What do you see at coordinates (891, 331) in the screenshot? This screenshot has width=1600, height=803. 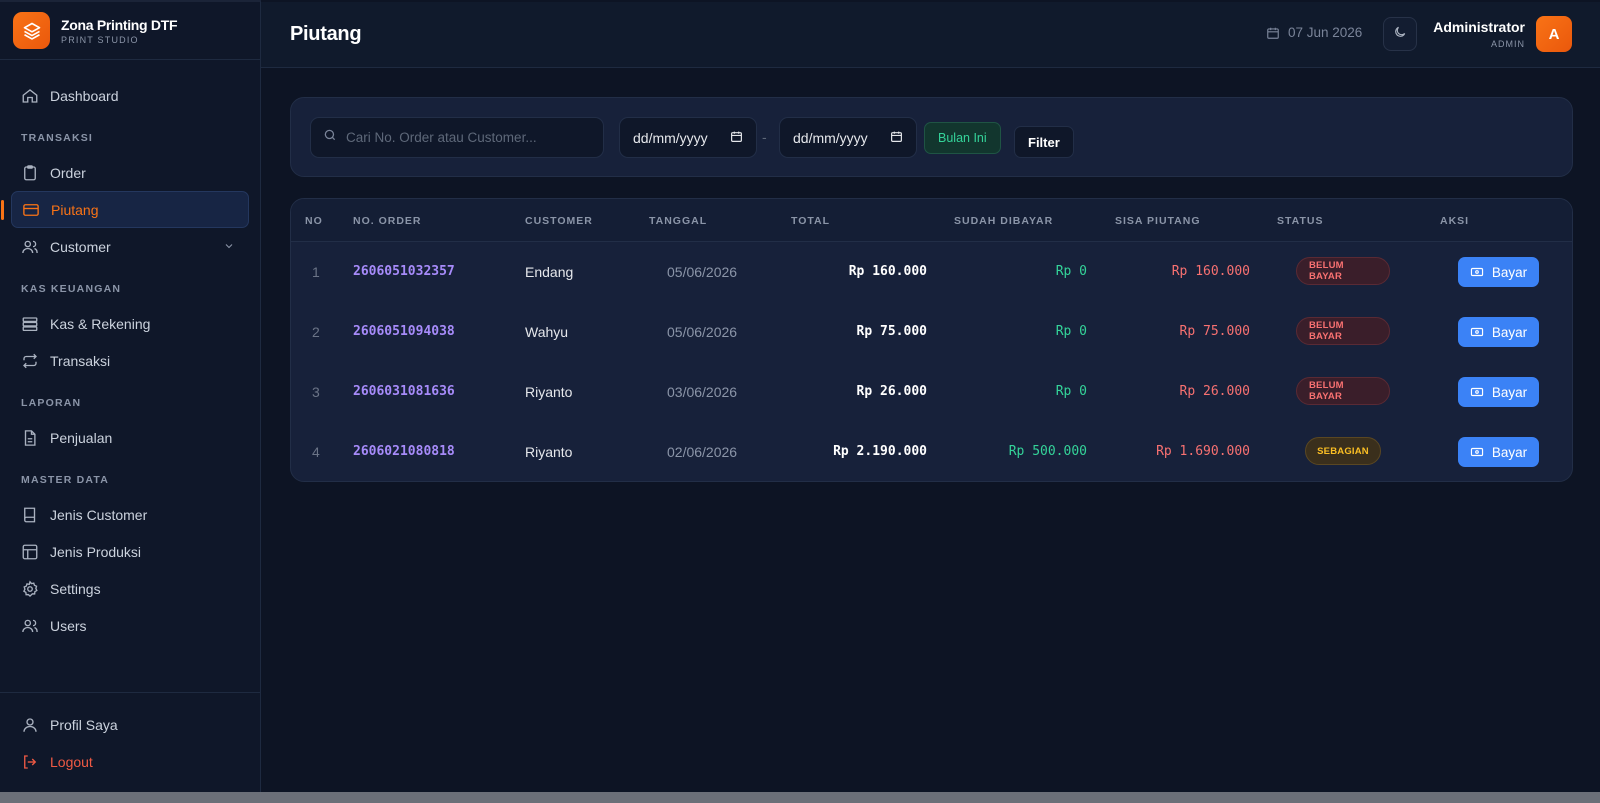 I see `total-amount: Rp 75.000` at bounding box center [891, 331].